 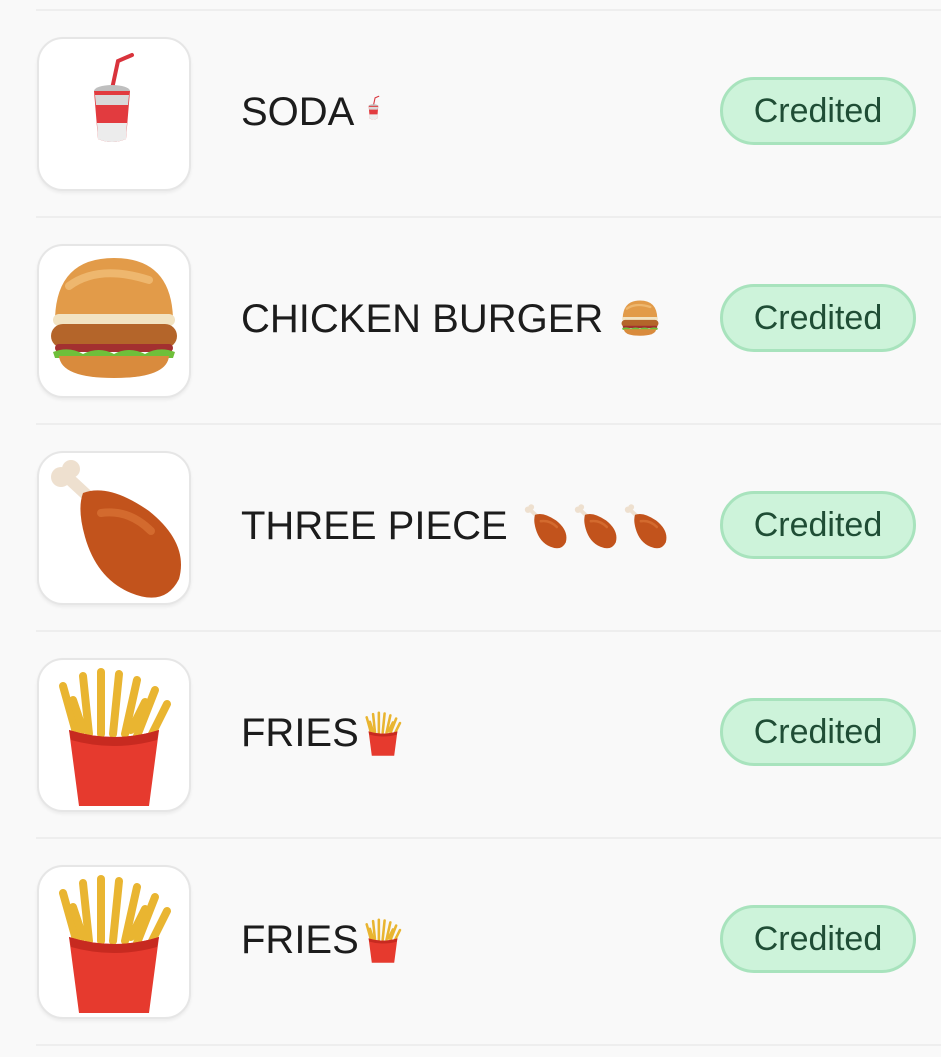 What do you see at coordinates (374, 526) in the screenshot?
I see `item-title-text: THREE PIECE` at bounding box center [374, 526].